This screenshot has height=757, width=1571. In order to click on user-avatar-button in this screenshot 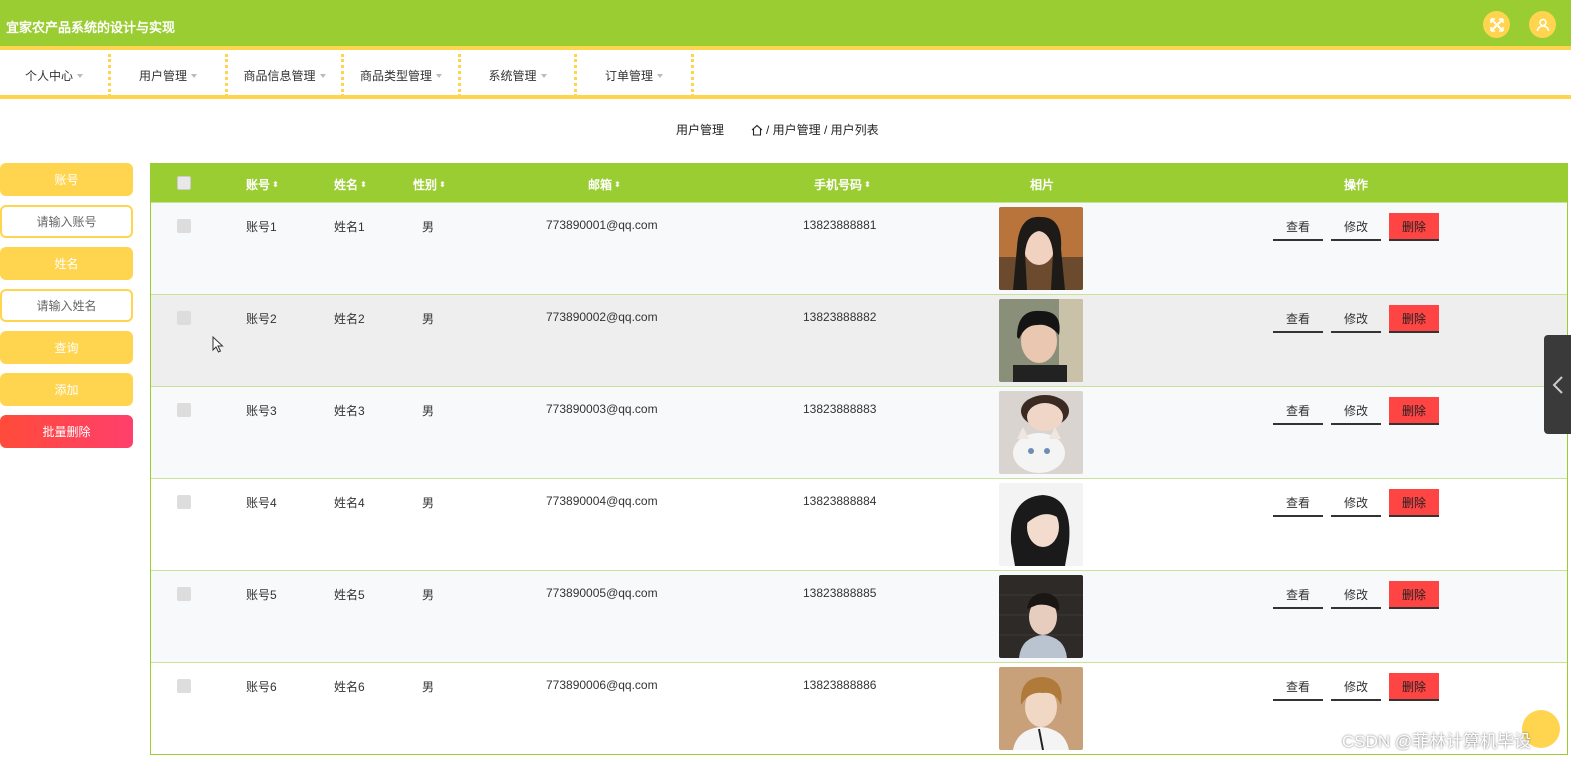, I will do `click(1542, 24)`.